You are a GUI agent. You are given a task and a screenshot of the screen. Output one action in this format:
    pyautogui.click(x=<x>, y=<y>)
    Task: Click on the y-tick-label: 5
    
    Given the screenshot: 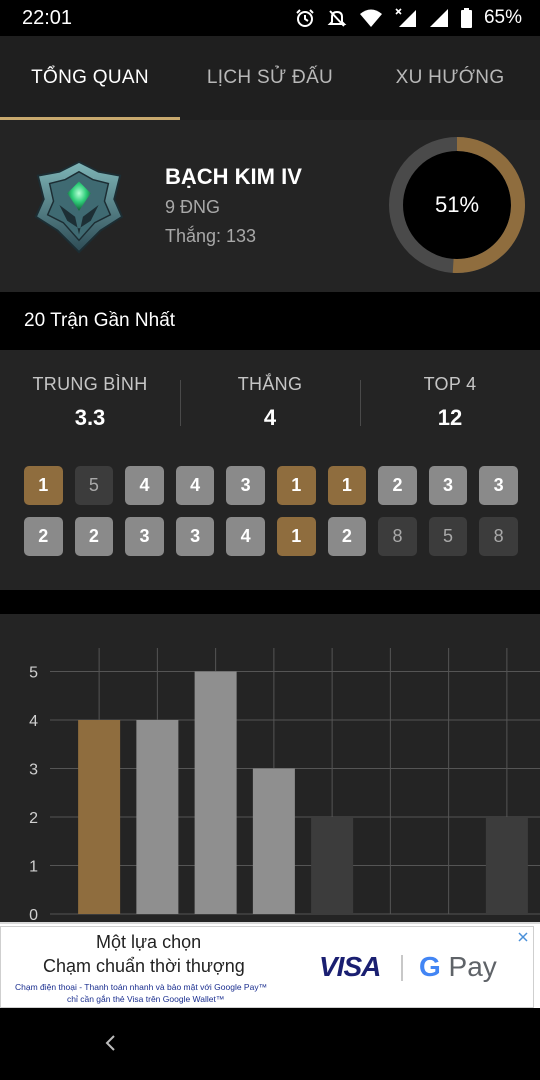 What is the action you would take?
    pyautogui.click(x=33, y=673)
    